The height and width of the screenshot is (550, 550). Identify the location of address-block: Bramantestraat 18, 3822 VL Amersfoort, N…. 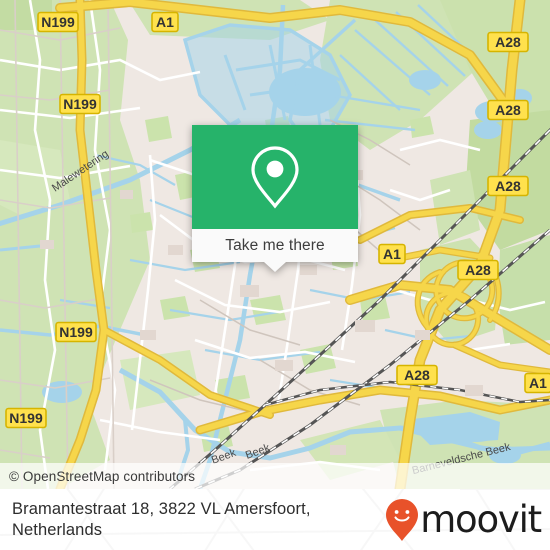
(155, 520).